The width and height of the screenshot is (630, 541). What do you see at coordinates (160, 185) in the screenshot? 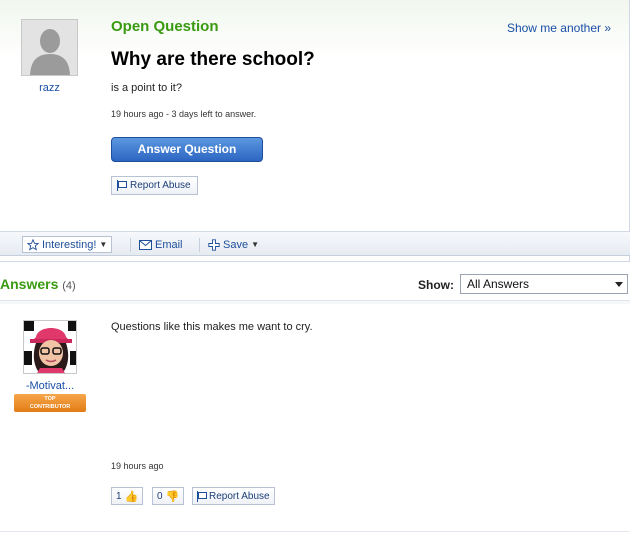
I see `report-abuse-label: Report Abuse` at bounding box center [160, 185].